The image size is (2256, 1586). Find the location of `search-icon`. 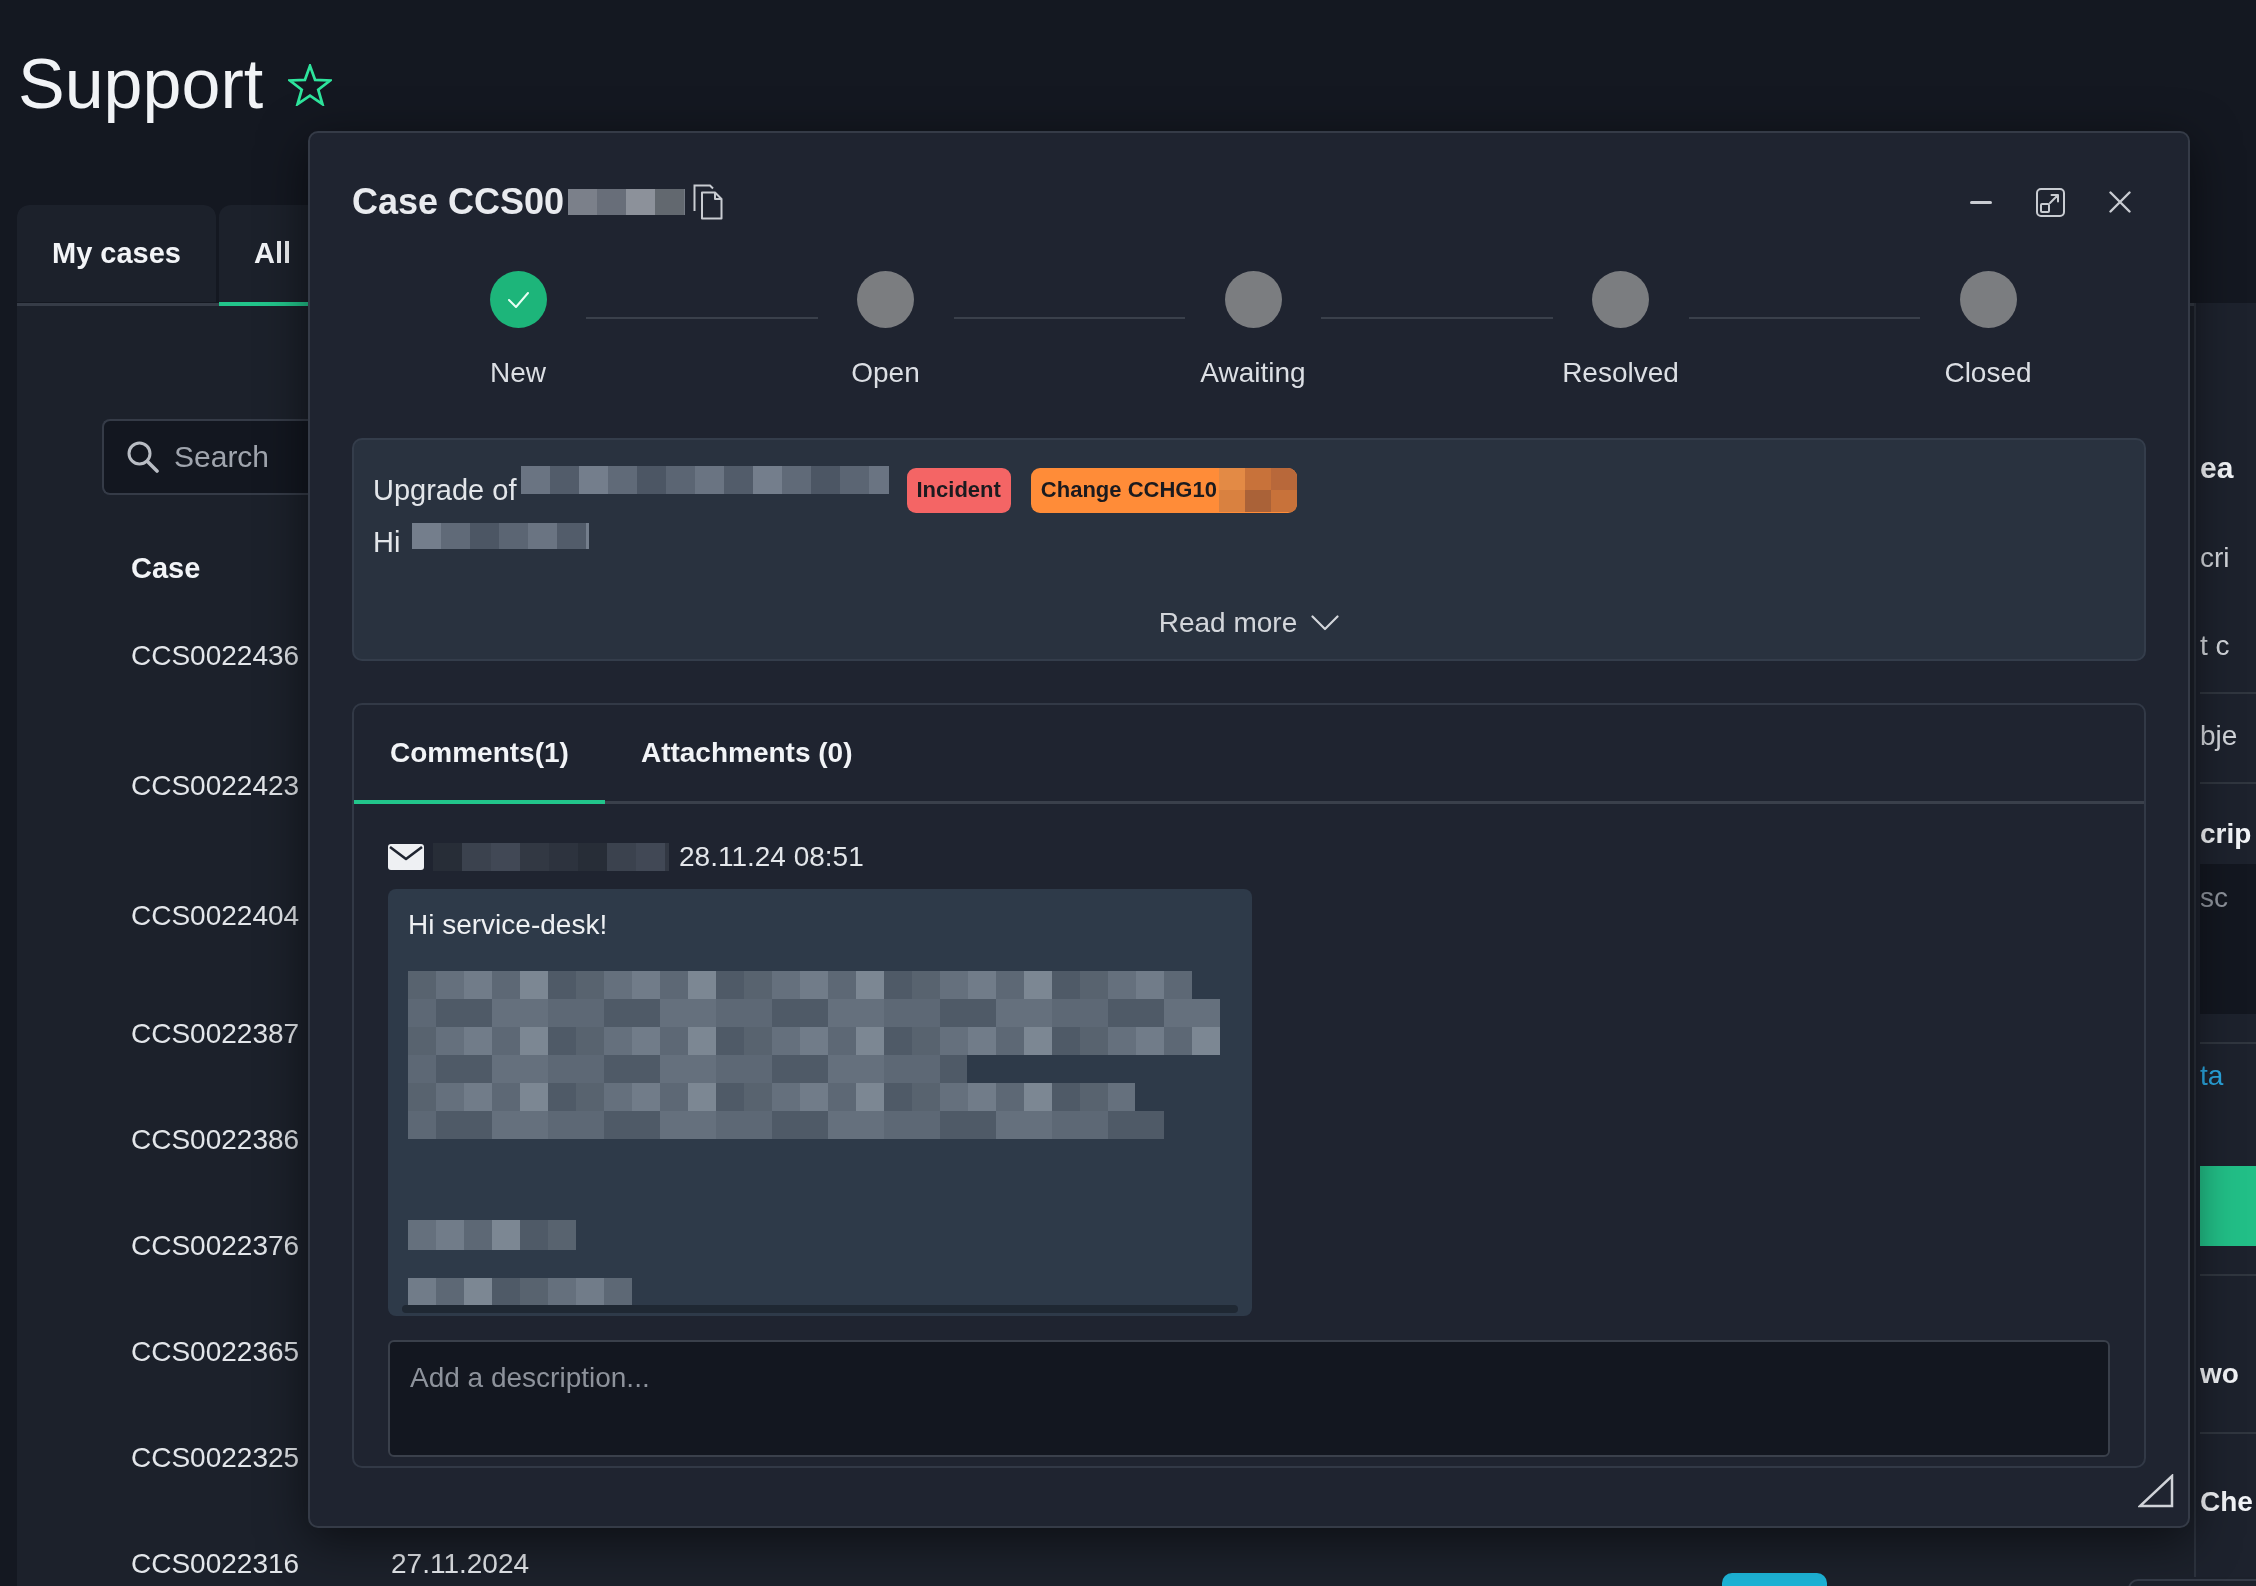

search-icon is located at coordinates (143, 457).